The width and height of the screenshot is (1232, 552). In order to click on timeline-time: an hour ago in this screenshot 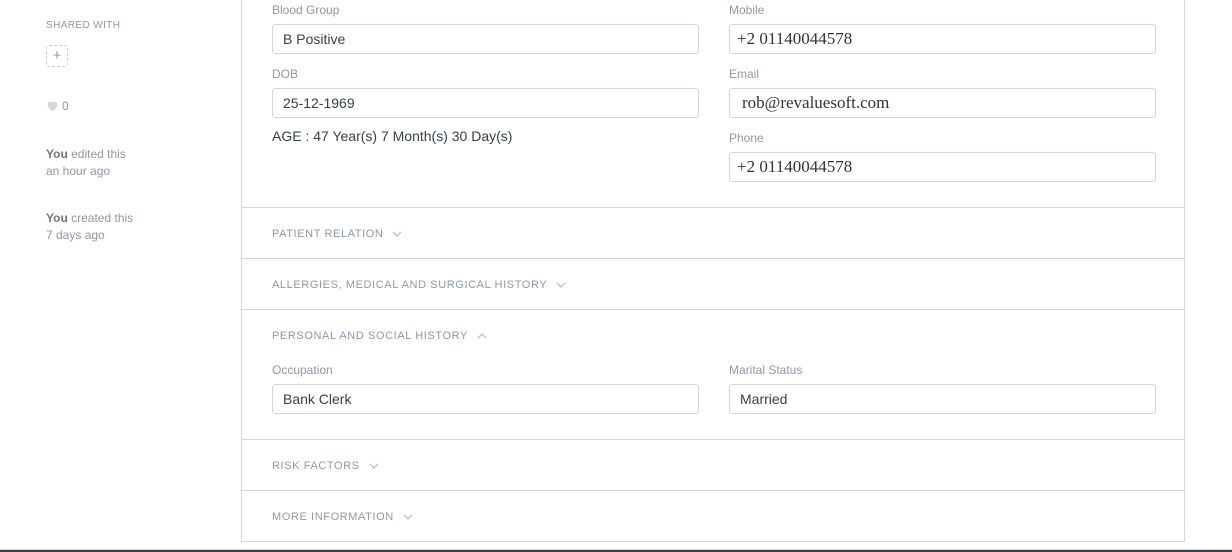, I will do `click(78, 171)`.